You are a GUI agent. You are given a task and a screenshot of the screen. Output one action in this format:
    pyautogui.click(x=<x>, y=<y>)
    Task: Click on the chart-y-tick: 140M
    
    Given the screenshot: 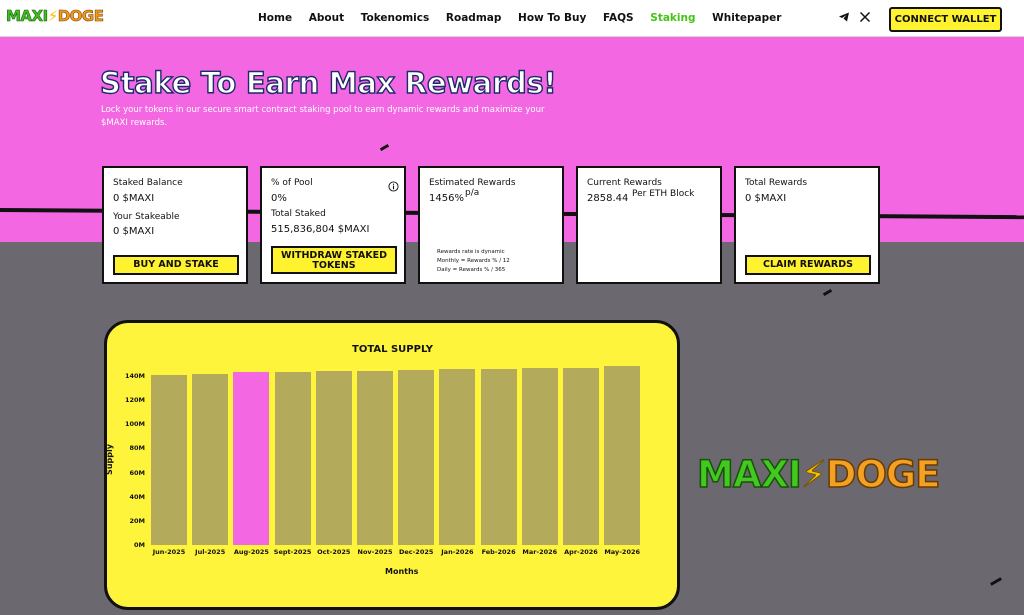 What is the action you would take?
    pyautogui.click(x=134, y=376)
    